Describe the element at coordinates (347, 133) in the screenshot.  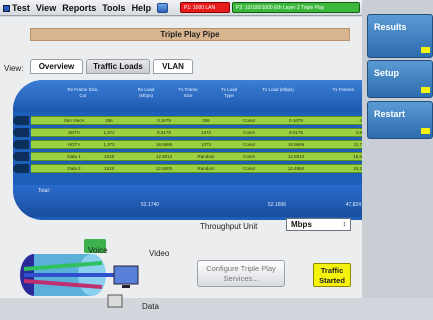
I see `tx-frames: 4,836` at that location.